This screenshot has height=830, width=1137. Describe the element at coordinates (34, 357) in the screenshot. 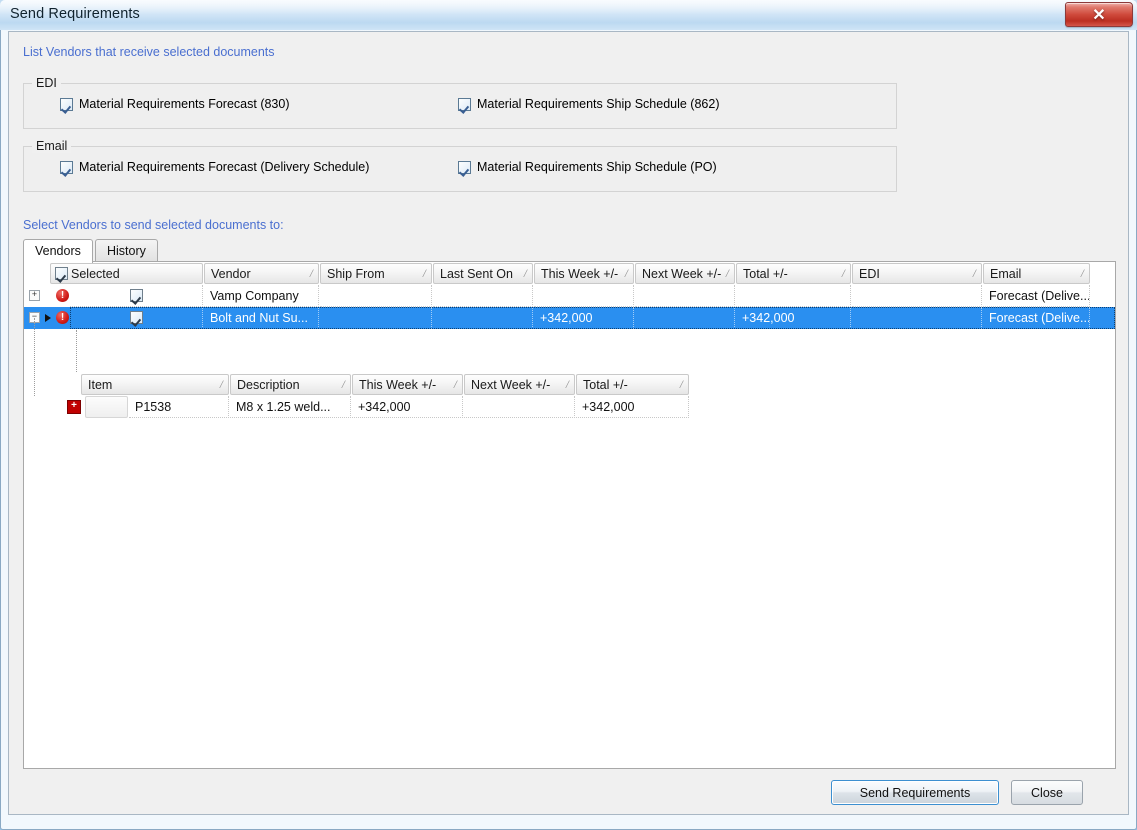

I see `hierarchy-connector` at that location.